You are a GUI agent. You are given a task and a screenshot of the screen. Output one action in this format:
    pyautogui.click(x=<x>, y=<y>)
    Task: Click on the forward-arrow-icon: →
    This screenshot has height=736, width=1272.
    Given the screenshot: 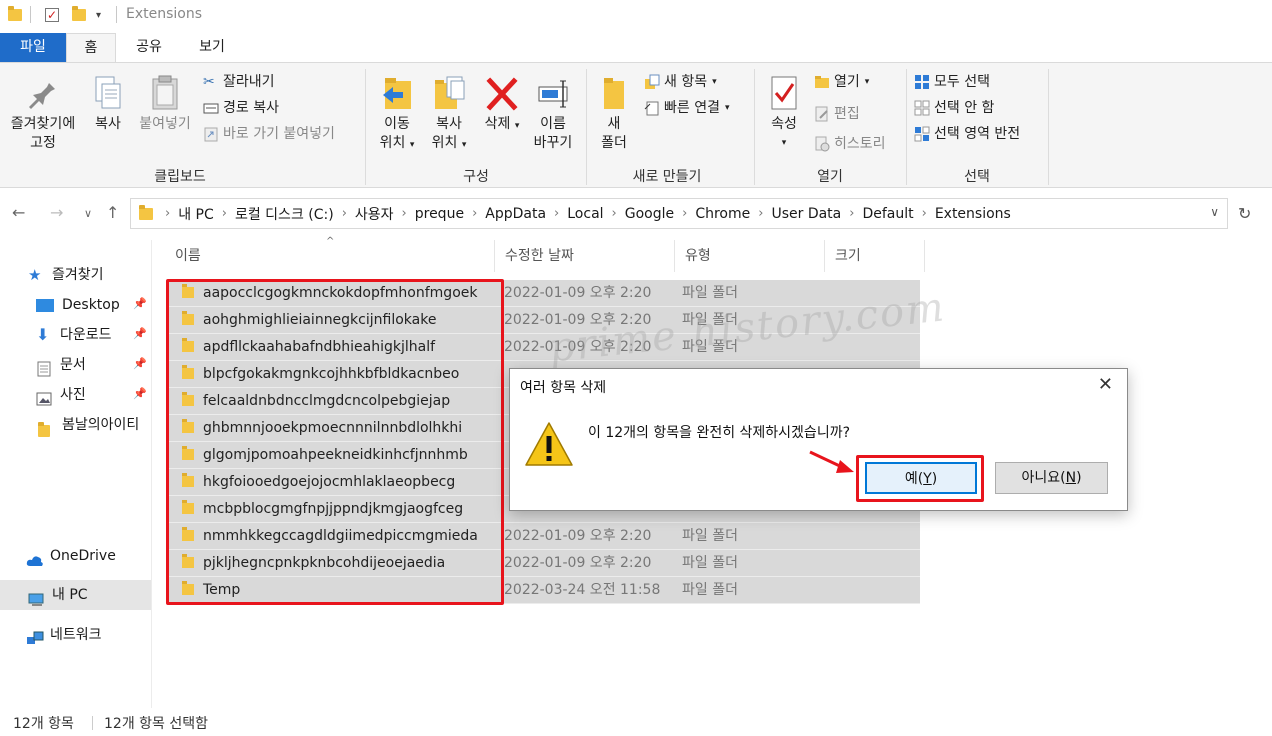 What is the action you would take?
    pyautogui.click(x=56, y=212)
    